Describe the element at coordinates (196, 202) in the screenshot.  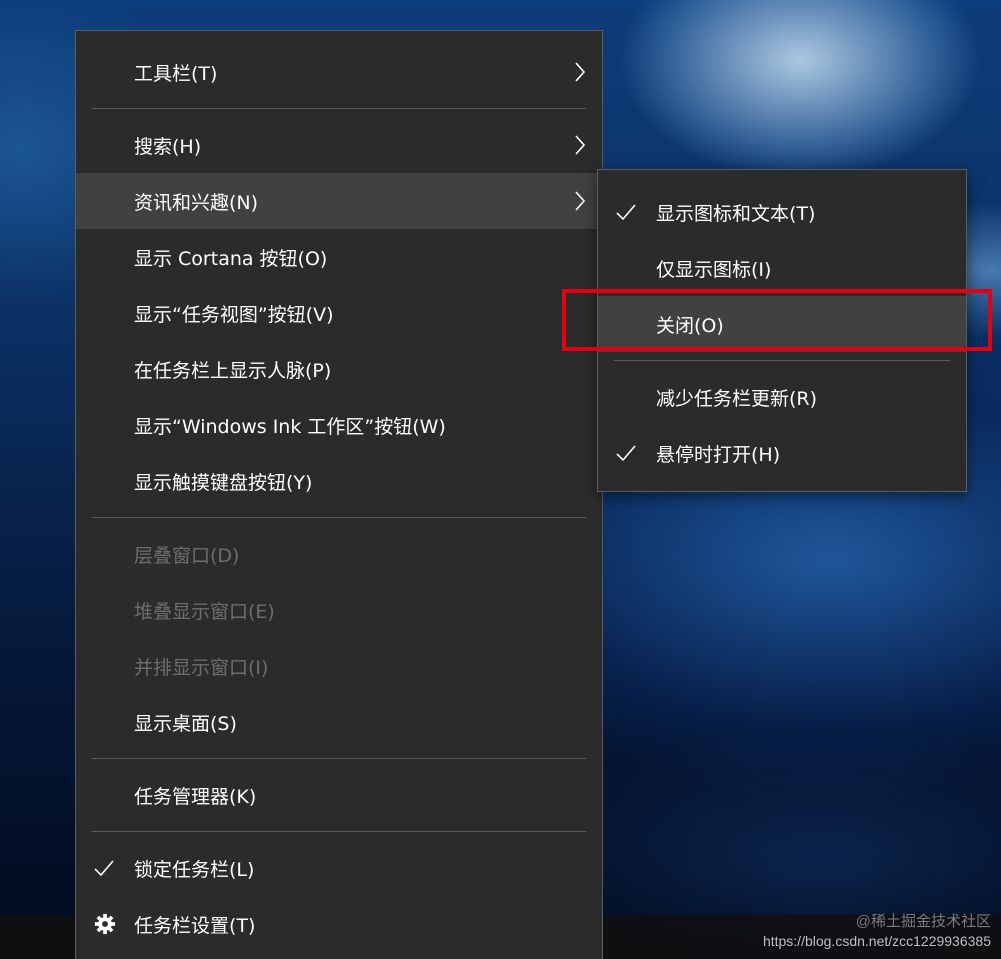
I see `menu-item-label: 资讯和兴趣(N)` at that location.